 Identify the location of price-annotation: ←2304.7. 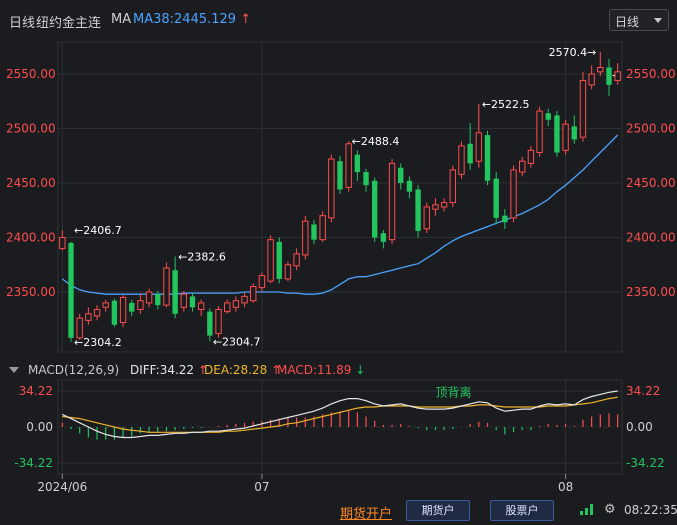
(237, 341).